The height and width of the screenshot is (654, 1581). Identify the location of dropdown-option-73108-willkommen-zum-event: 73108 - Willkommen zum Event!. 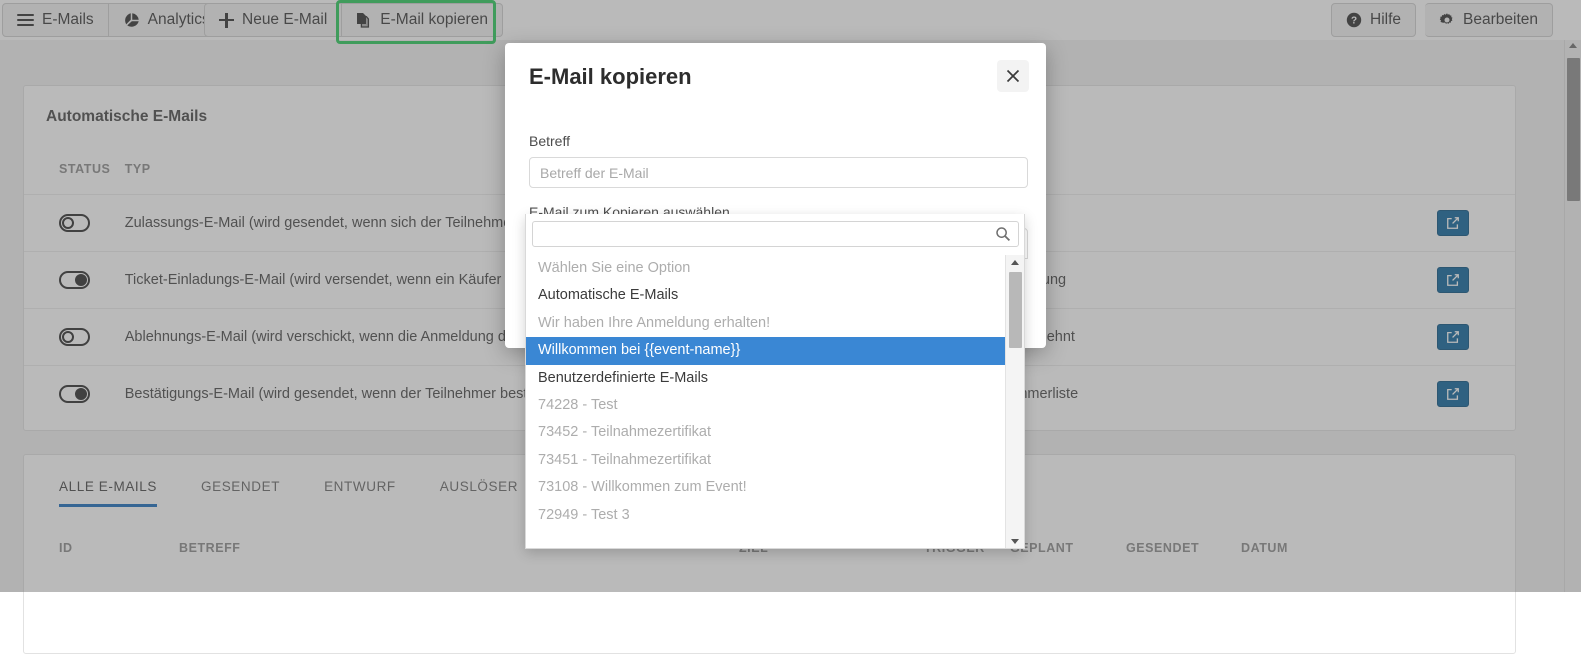
(766, 487).